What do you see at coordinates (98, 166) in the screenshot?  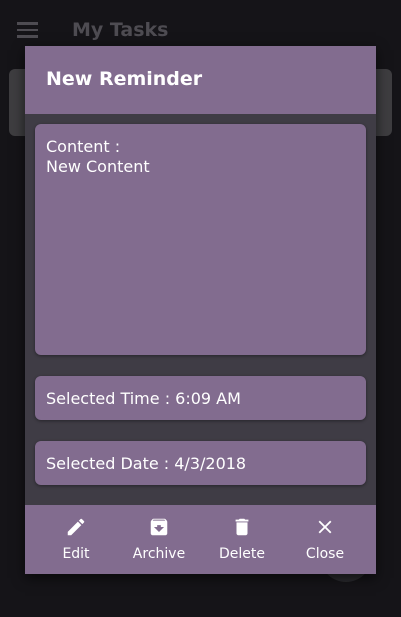 I see `content-value: New Content` at bounding box center [98, 166].